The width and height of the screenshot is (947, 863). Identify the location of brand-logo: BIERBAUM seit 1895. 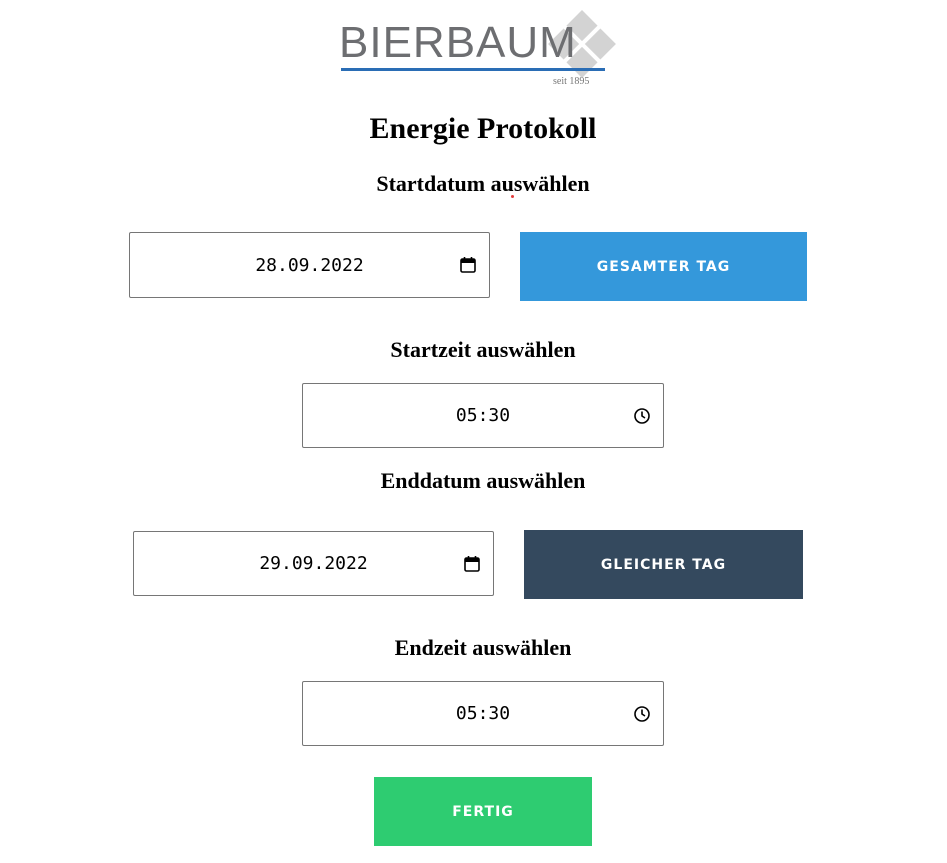
(482, 47).